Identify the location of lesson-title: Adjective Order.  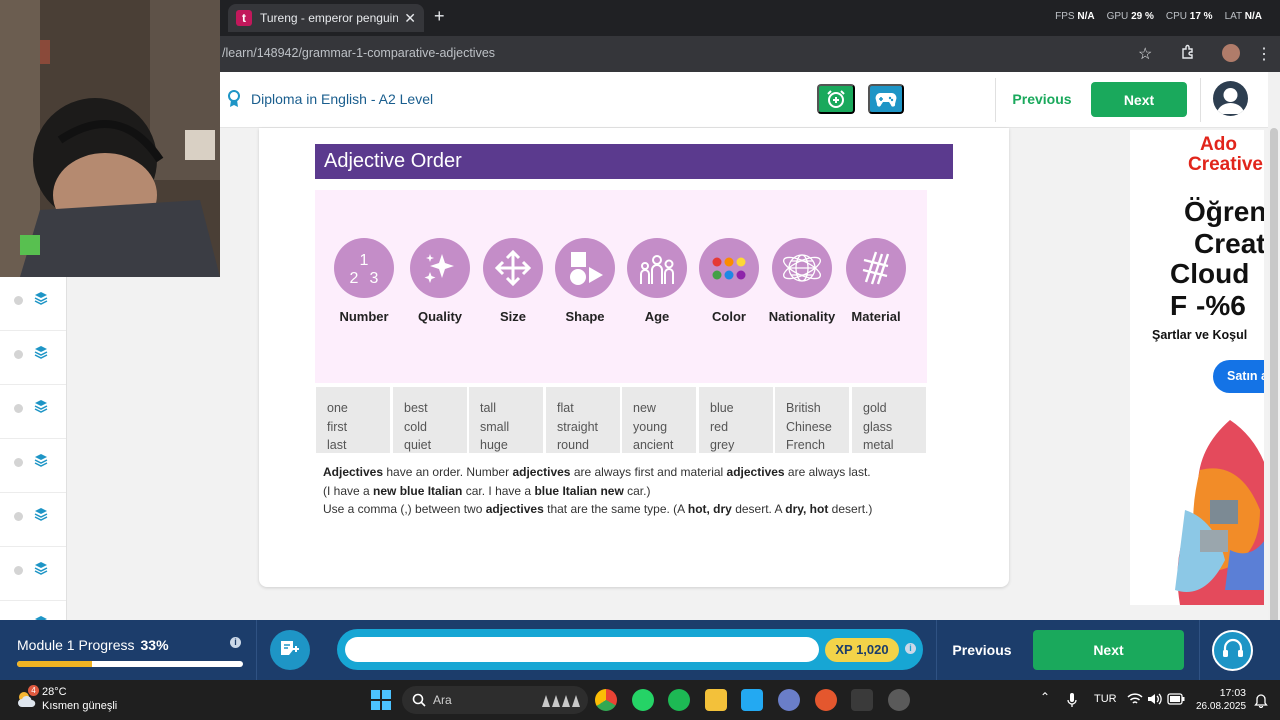
(634, 161).